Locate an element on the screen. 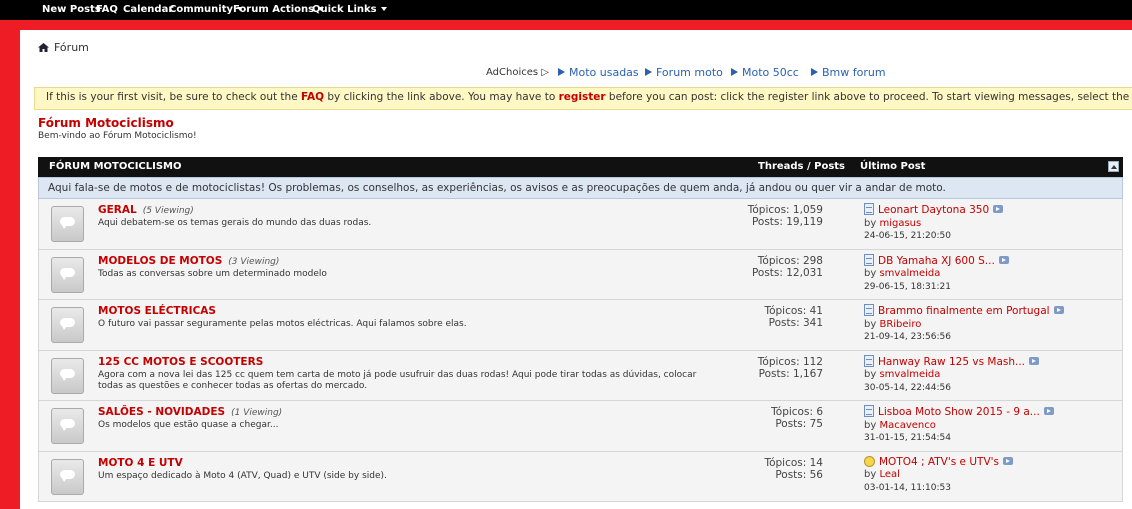 The height and width of the screenshot is (509, 1132). last-post-date: 30-05-14, 22:44:56 is located at coordinates (907, 387).